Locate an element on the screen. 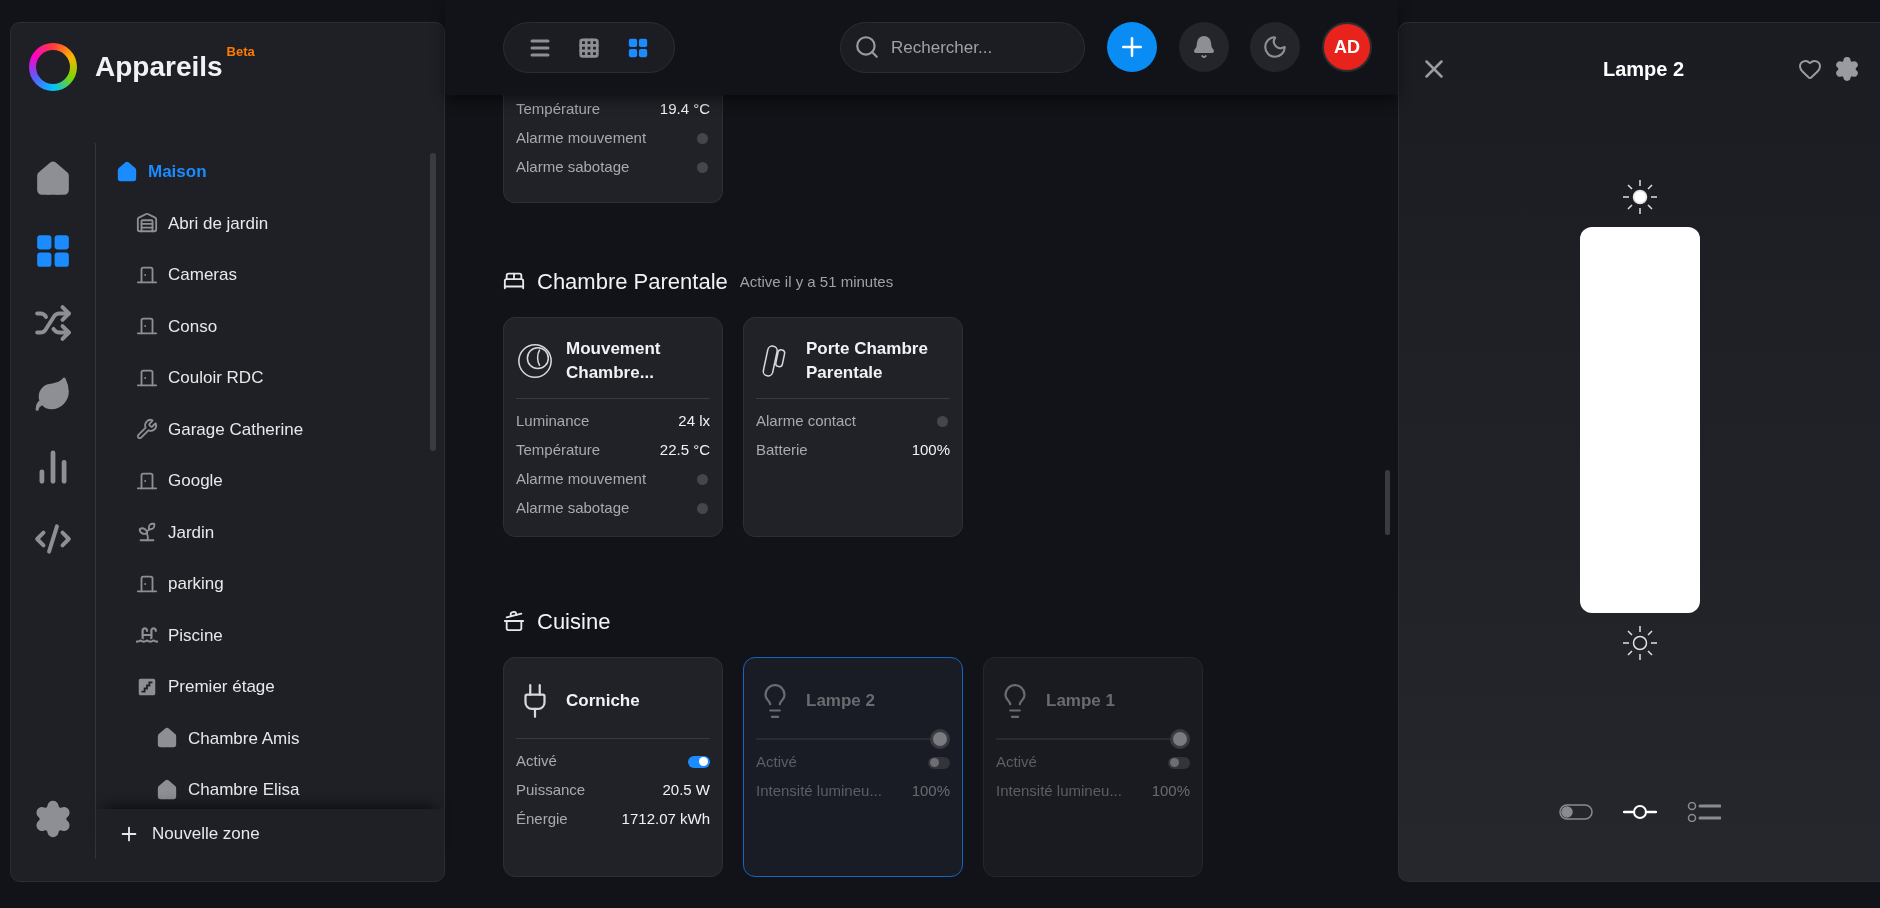 The width and height of the screenshot is (1880, 908). toggle-icon is located at coordinates (1575, 812).